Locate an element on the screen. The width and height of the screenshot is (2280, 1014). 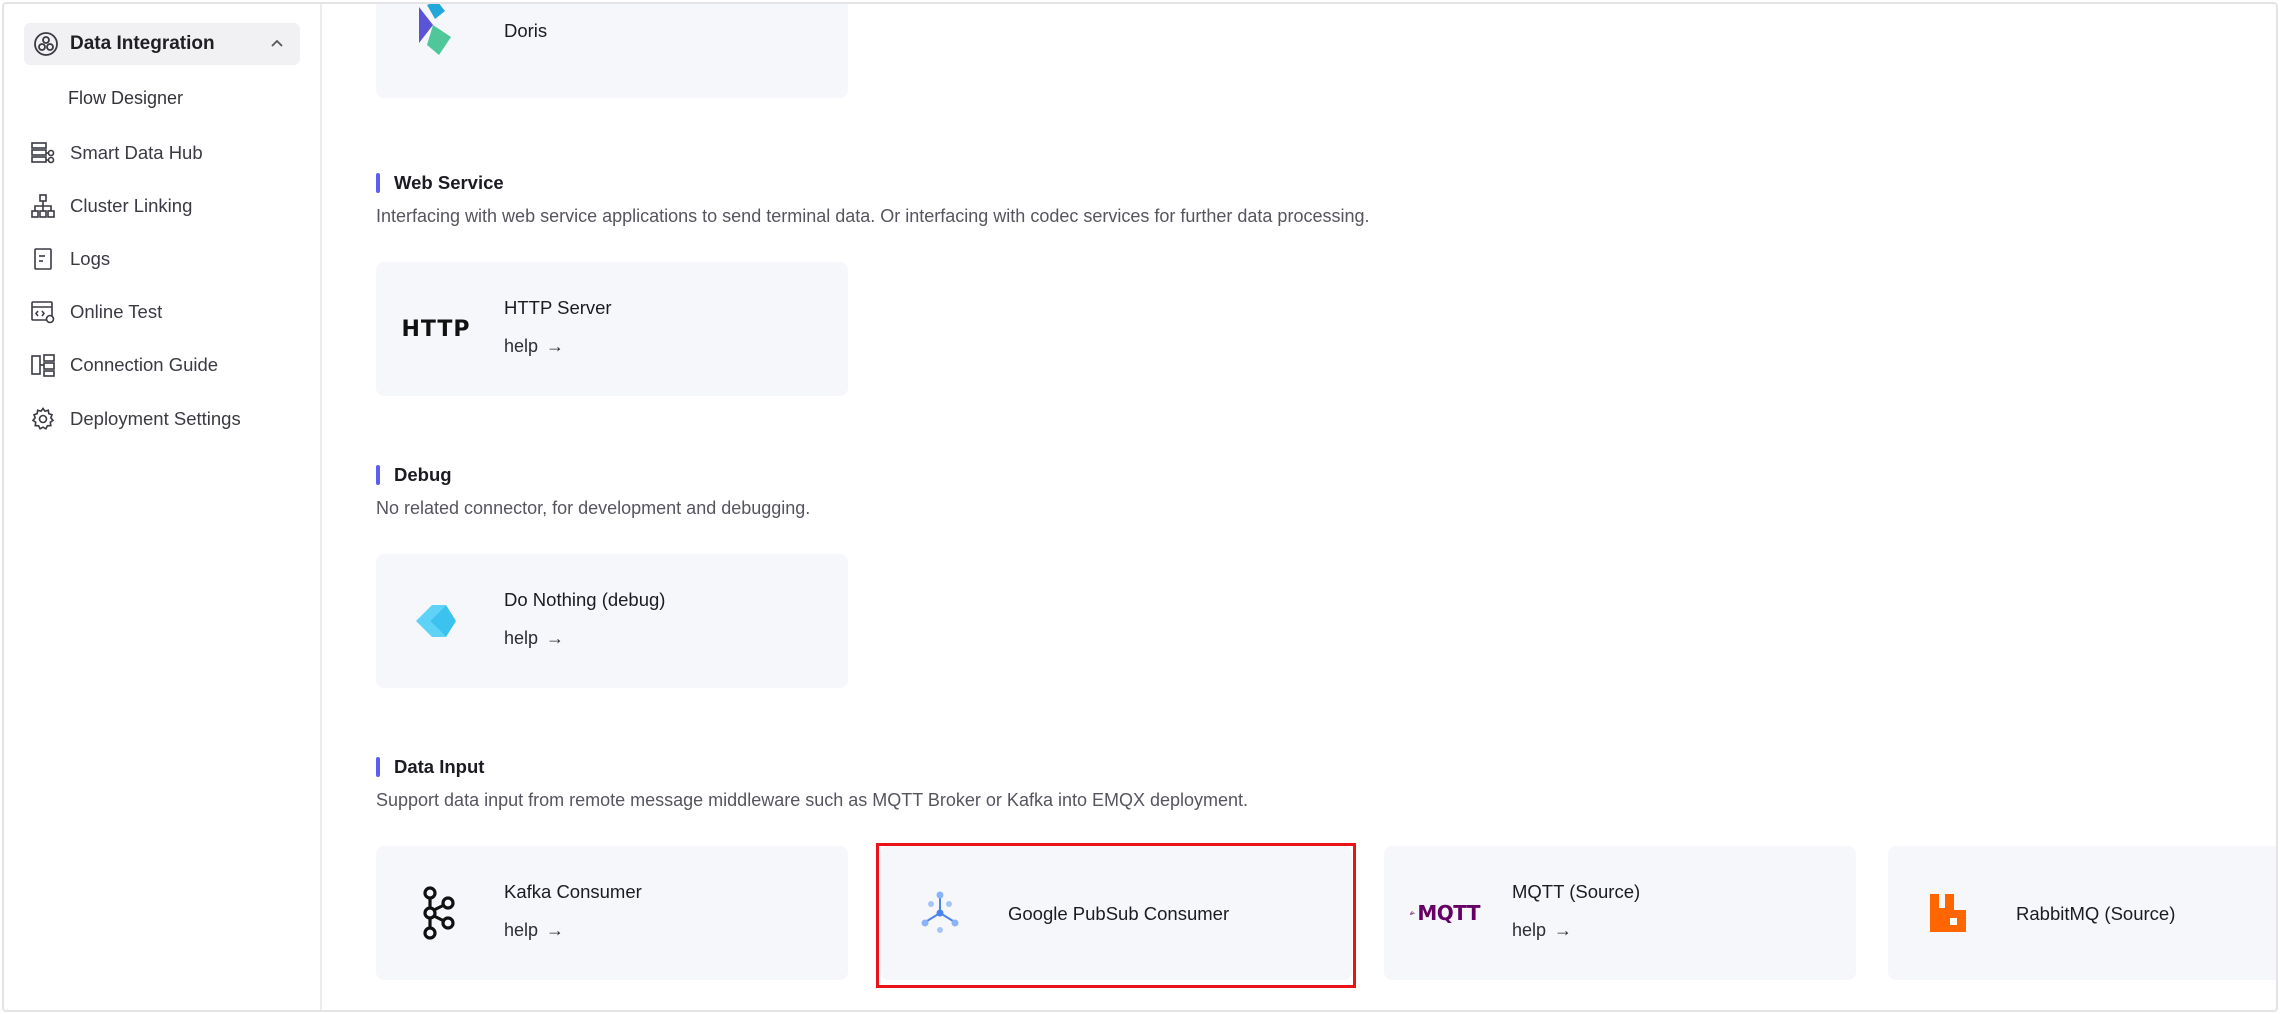
sidebar-item-label: Cluster Linking is located at coordinates (131, 205).